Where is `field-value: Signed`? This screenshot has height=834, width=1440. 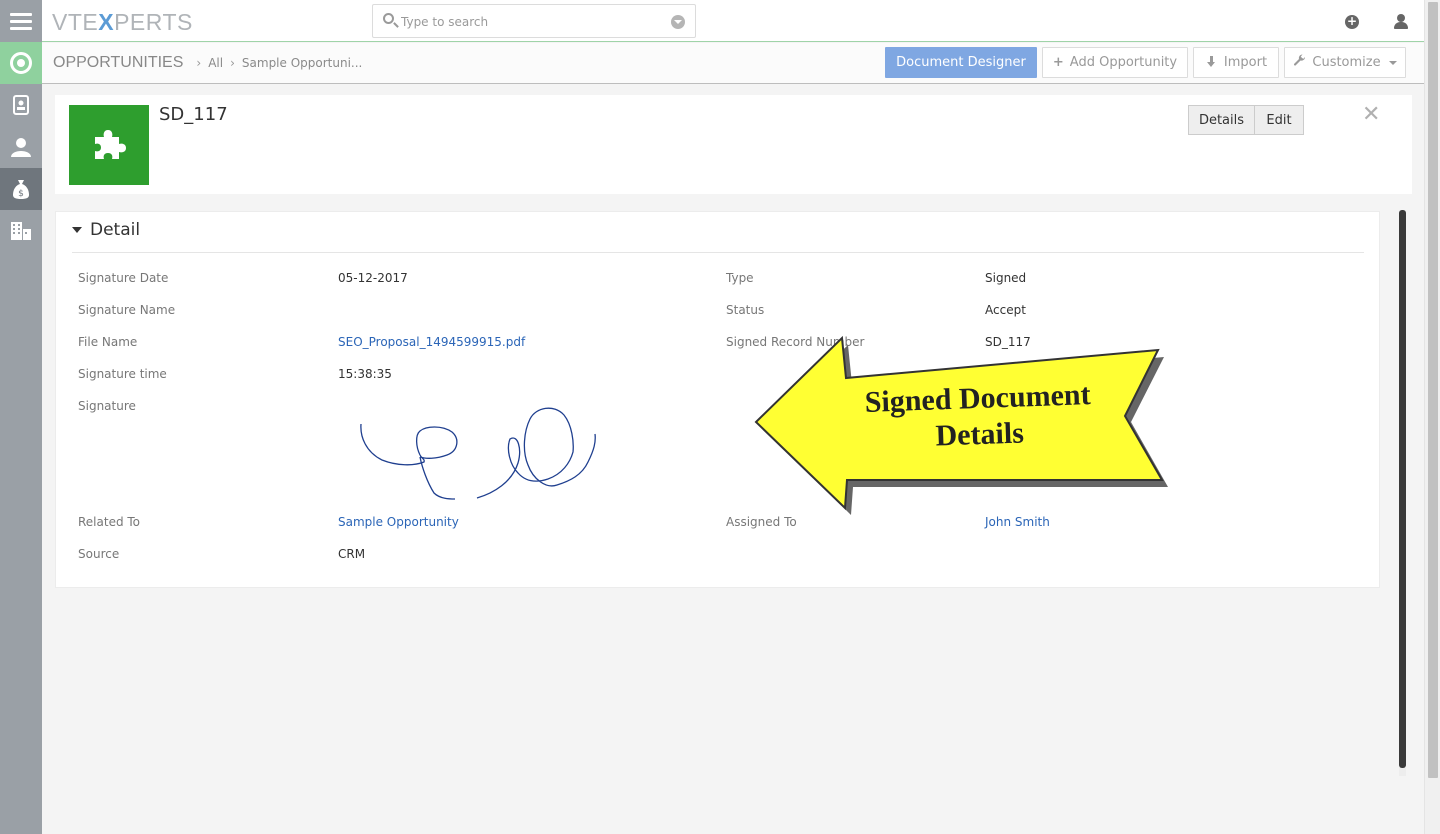
field-value: Signed is located at coordinates (1006, 278).